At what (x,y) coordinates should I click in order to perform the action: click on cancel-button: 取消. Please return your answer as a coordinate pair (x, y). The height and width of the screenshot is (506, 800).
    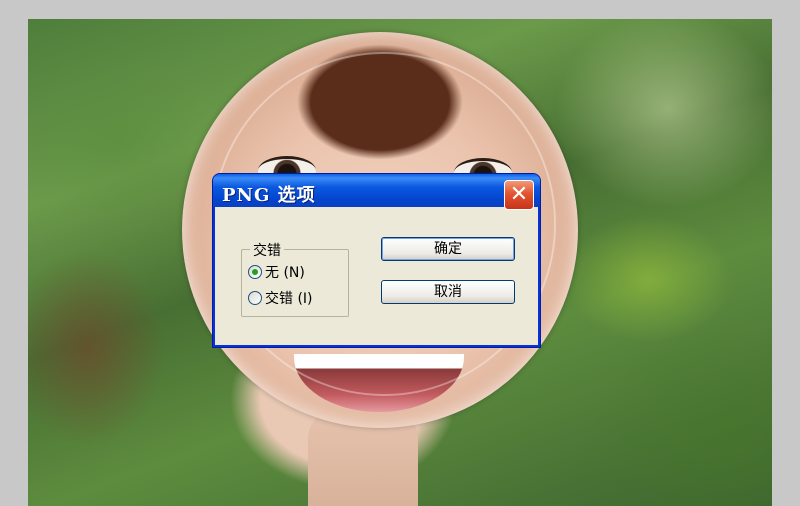
    Looking at the image, I should click on (448, 292).